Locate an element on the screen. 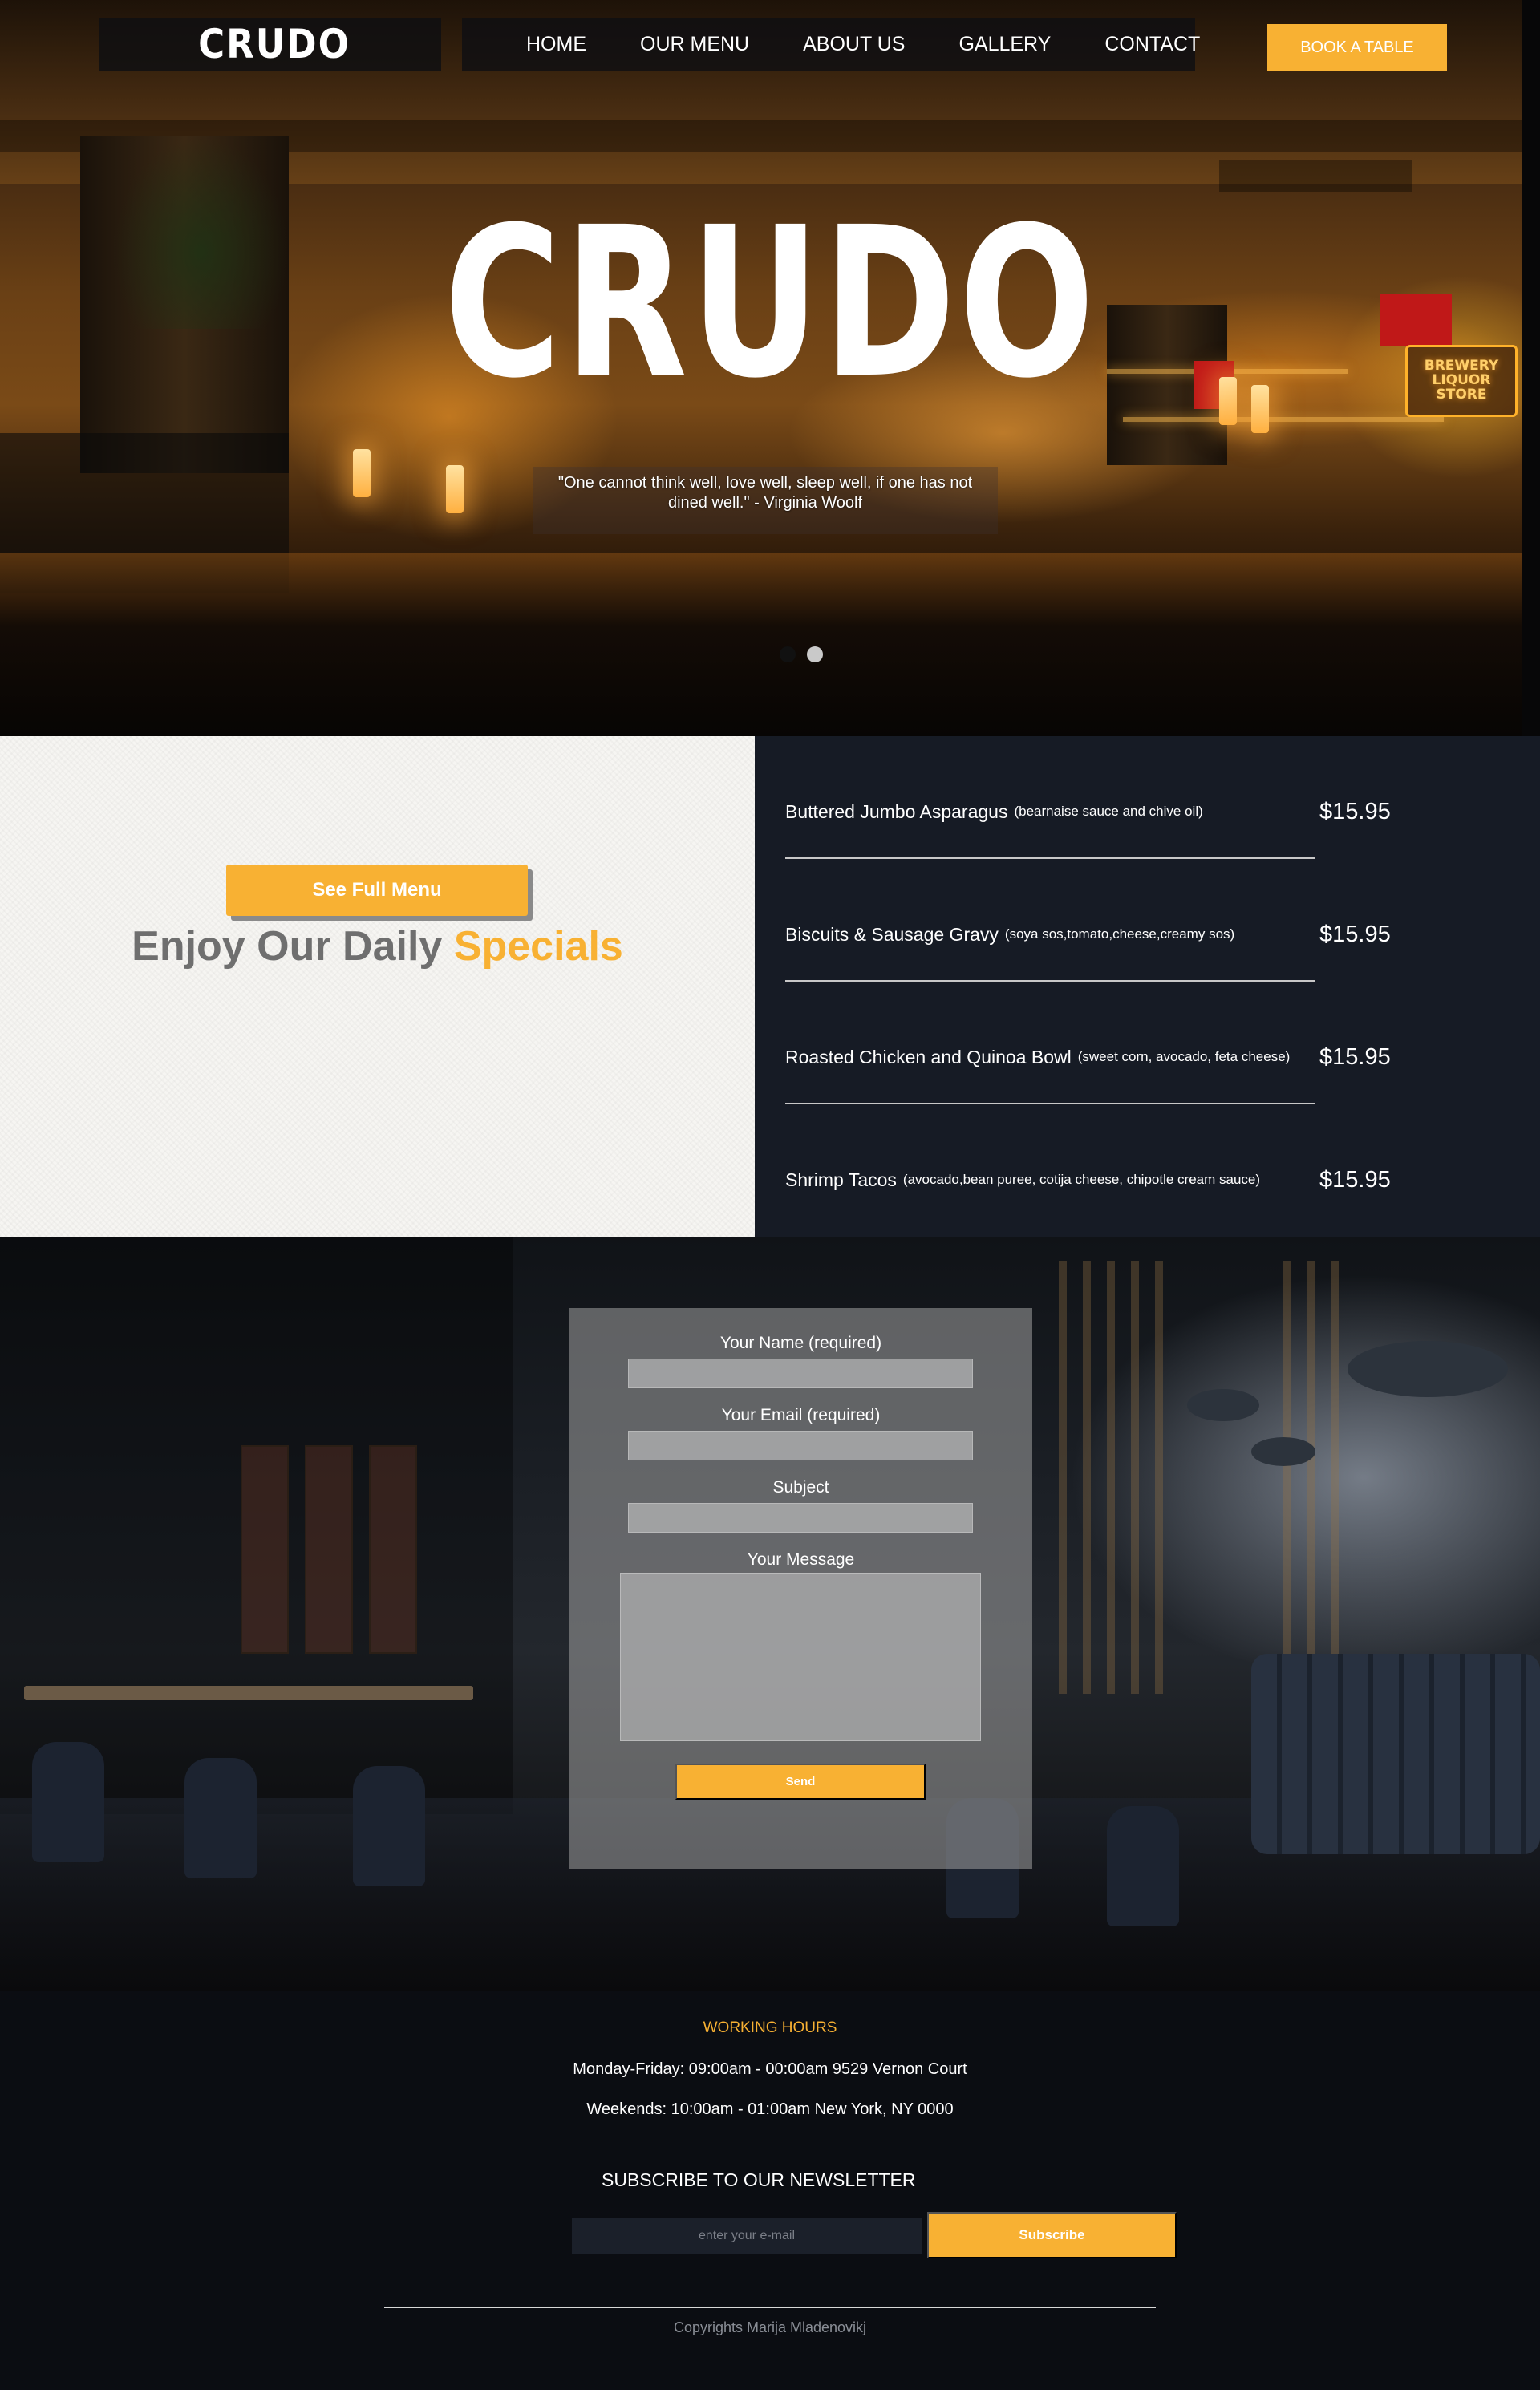 Image resolution: width=1540 pixels, height=2390 pixels. hero-plant is located at coordinates (200, 232).